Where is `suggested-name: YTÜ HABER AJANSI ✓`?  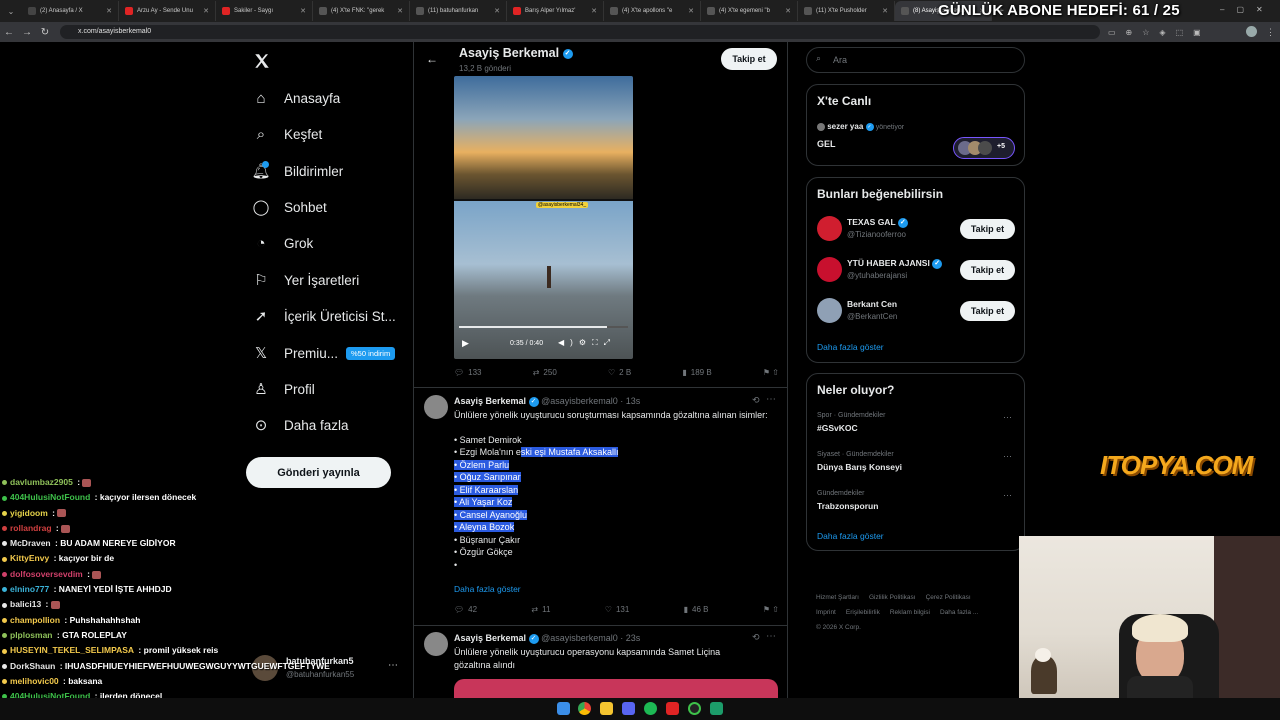
suggested-name: YTÜ HABER AJANSI ✓ is located at coordinates (895, 263).